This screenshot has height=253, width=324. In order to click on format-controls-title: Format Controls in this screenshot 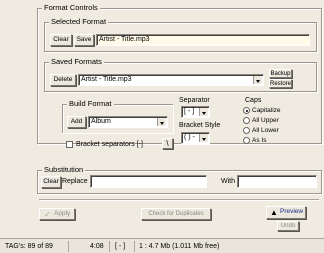, I will do `click(71, 7)`.